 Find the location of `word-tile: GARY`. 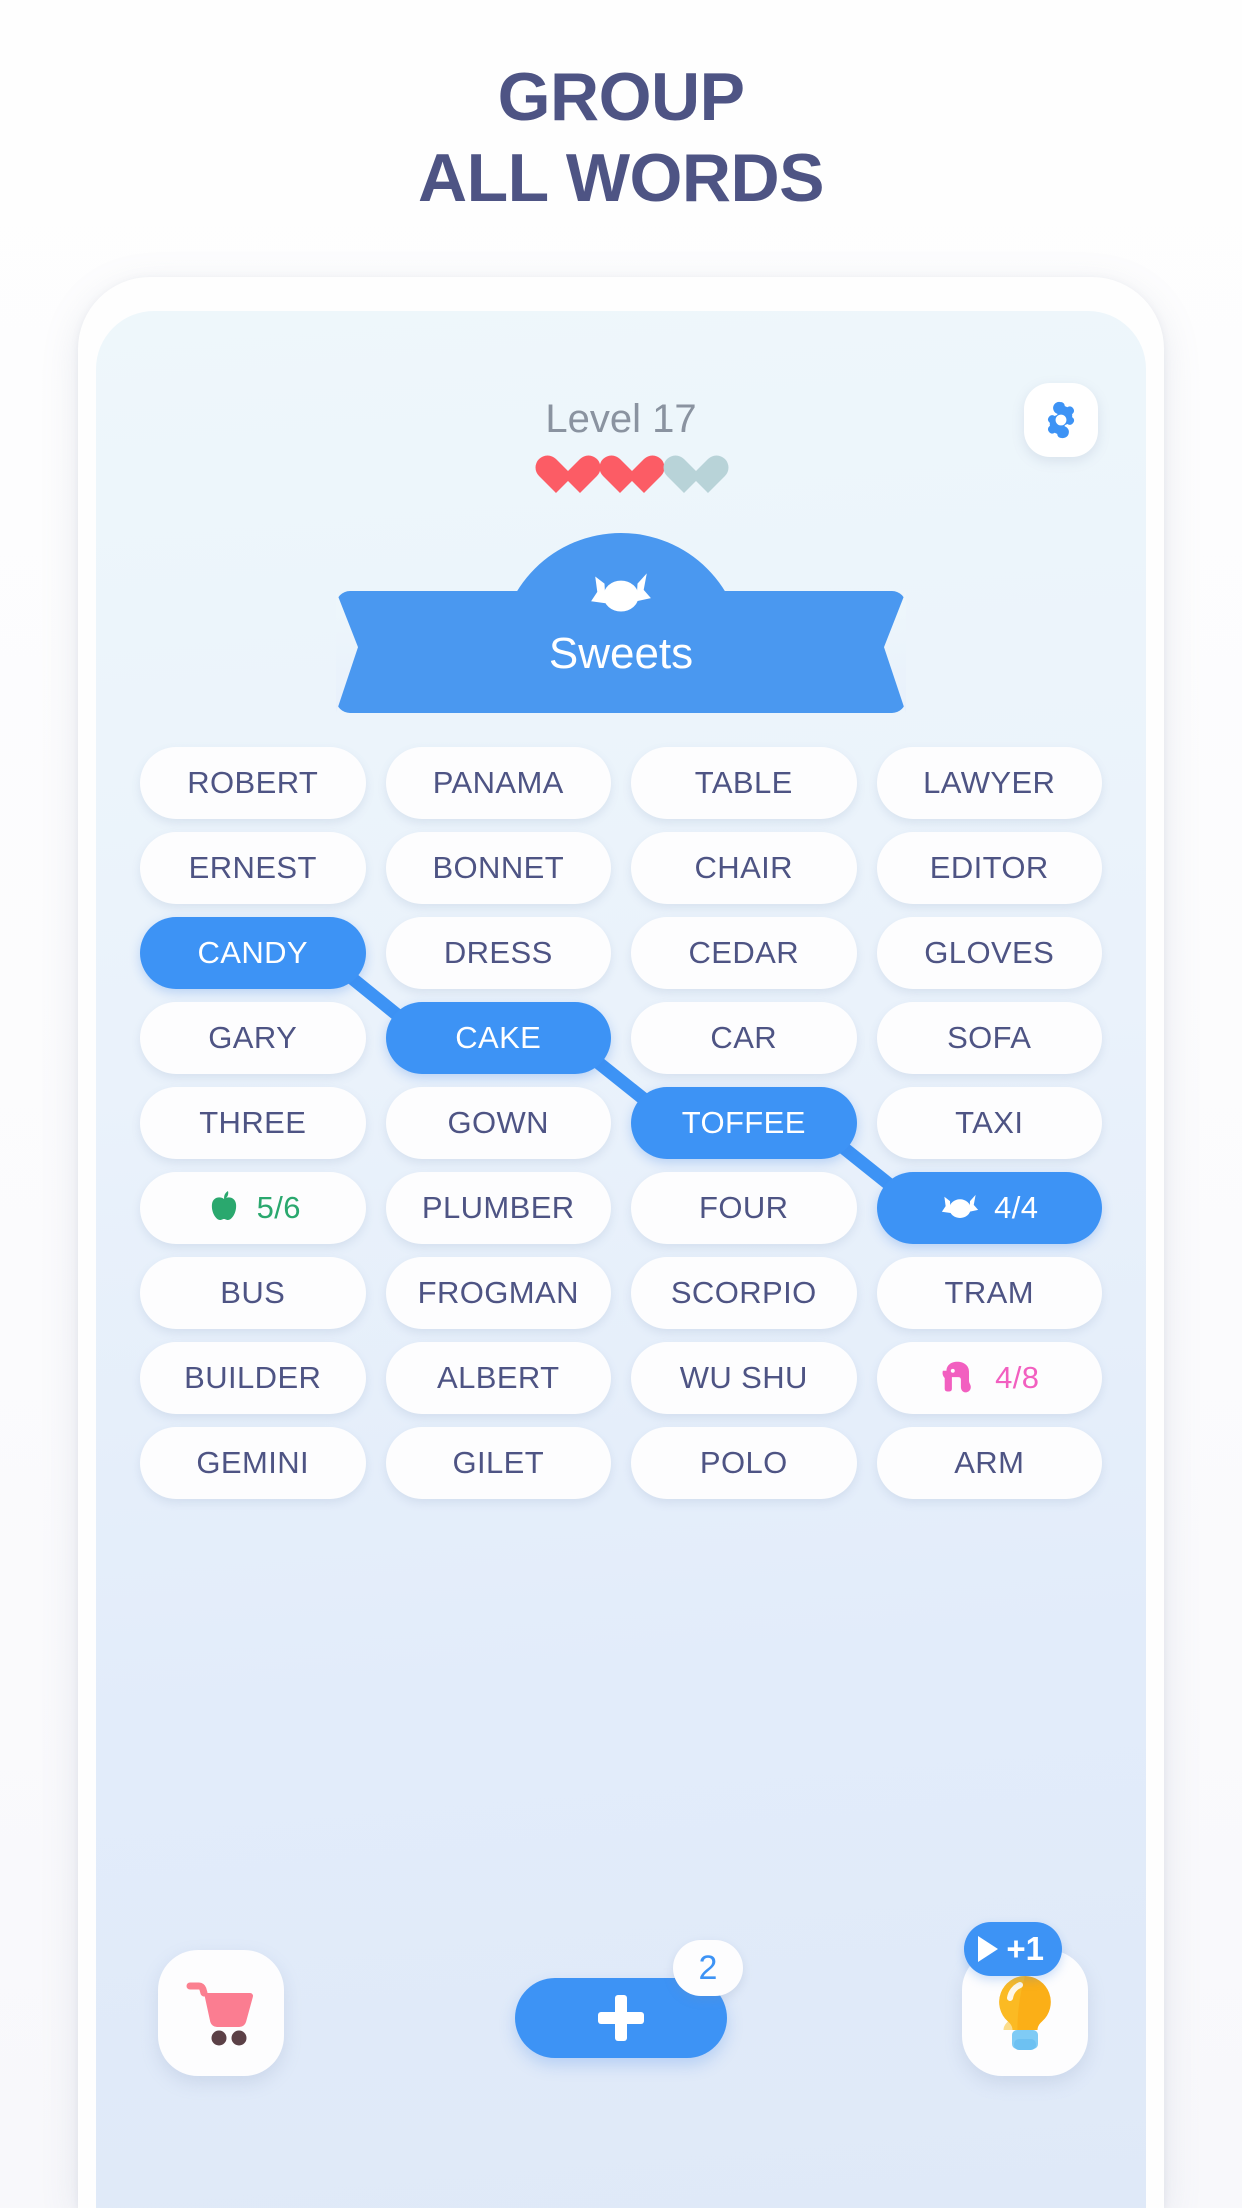

word-tile: GARY is located at coordinates (253, 1038).